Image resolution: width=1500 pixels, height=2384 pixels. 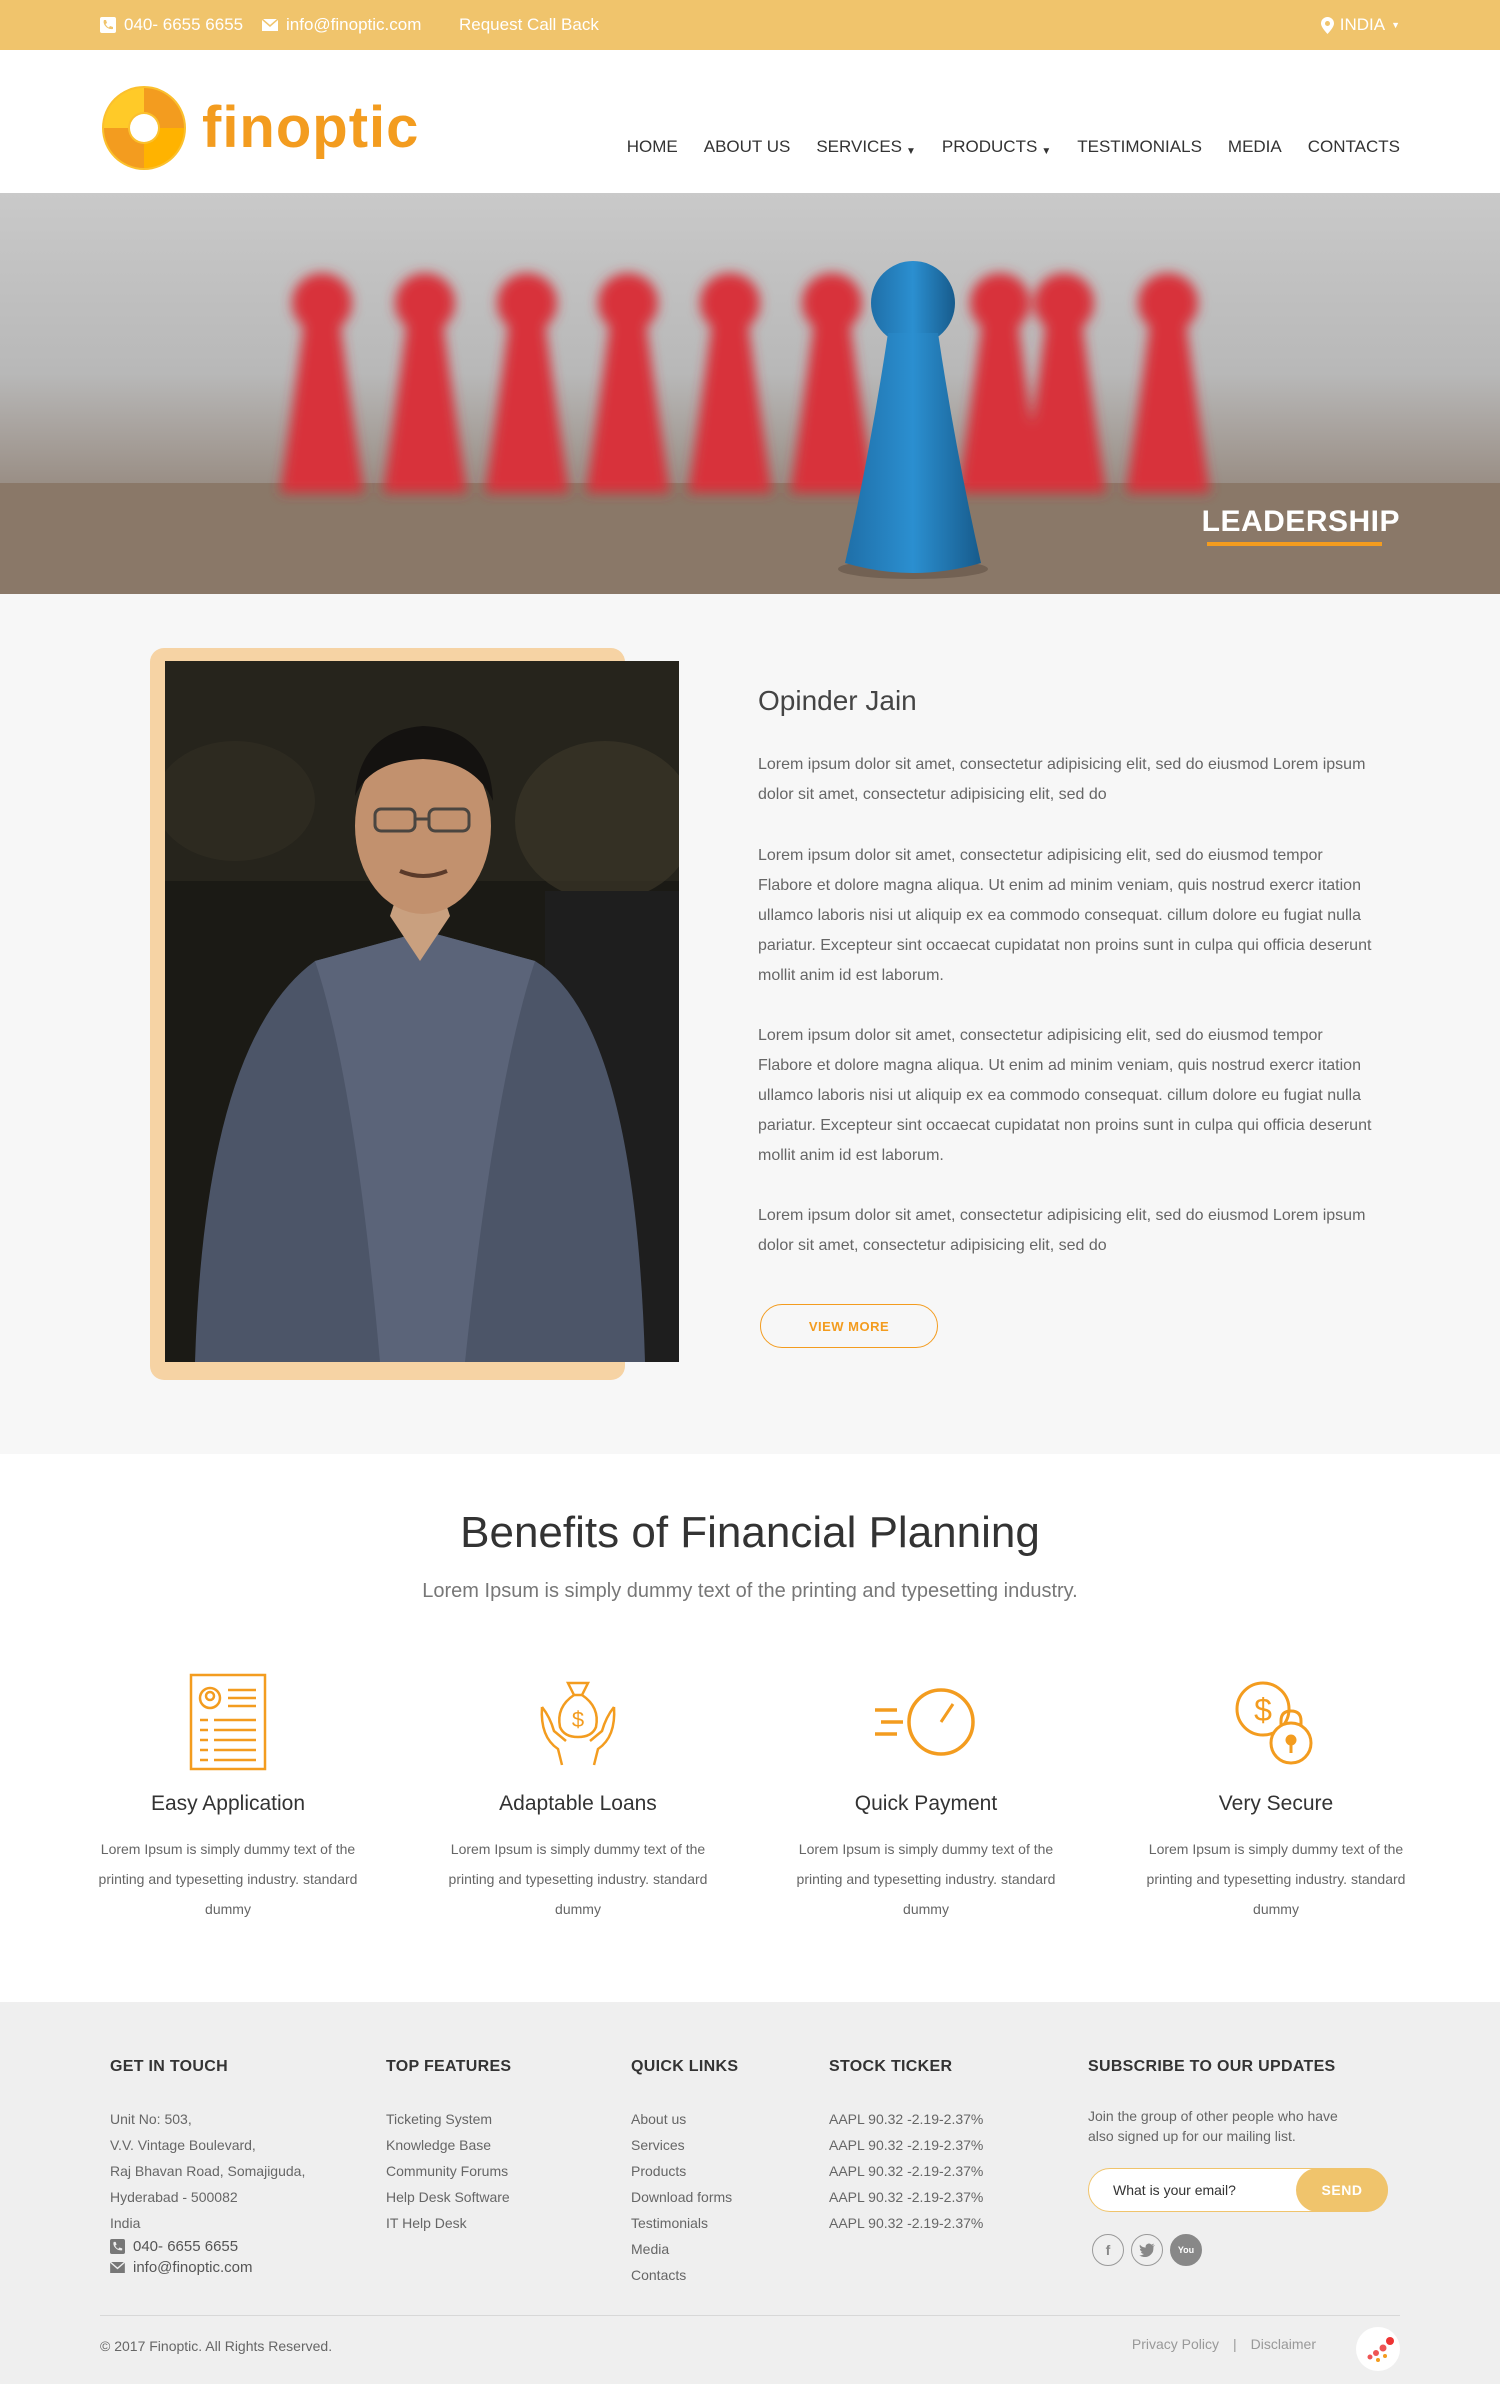 I want to click on nav-contacts: CONTACTS, so click(x=1354, y=147).